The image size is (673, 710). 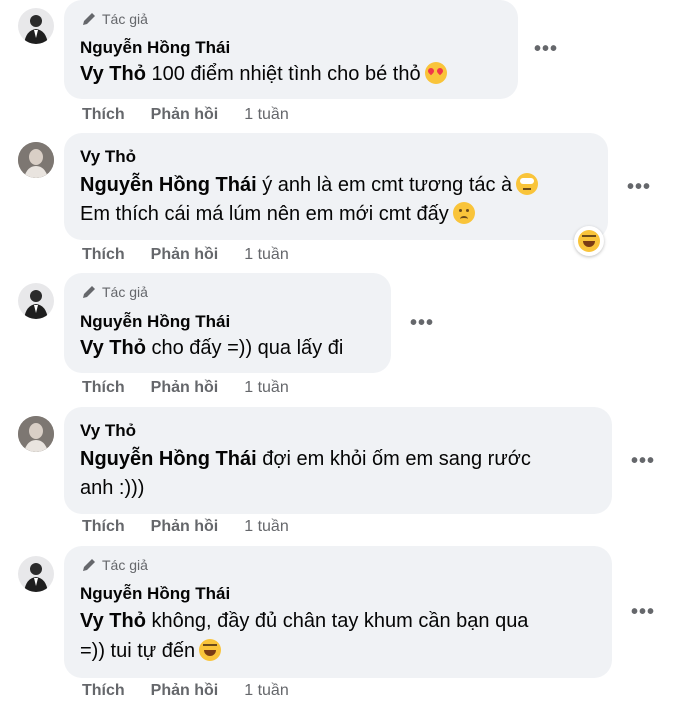 What do you see at coordinates (387, 185) in the screenshot?
I see `comment-body: ý anh là em cmt tương tác à` at bounding box center [387, 185].